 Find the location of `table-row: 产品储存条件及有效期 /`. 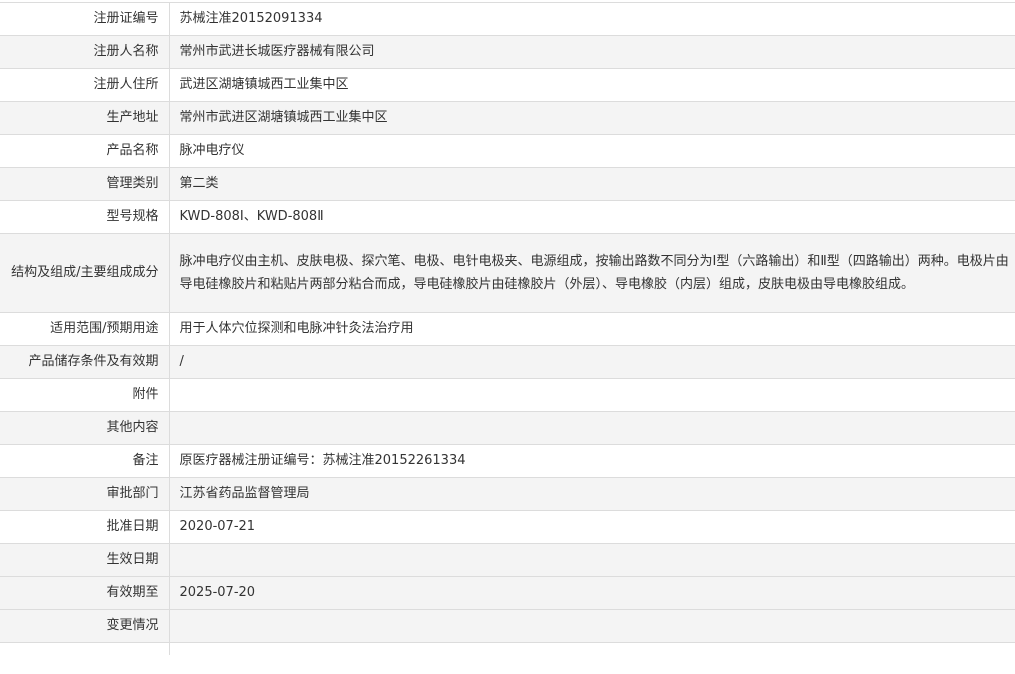

table-row: 产品储存条件及有效期 / is located at coordinates (507, 362).